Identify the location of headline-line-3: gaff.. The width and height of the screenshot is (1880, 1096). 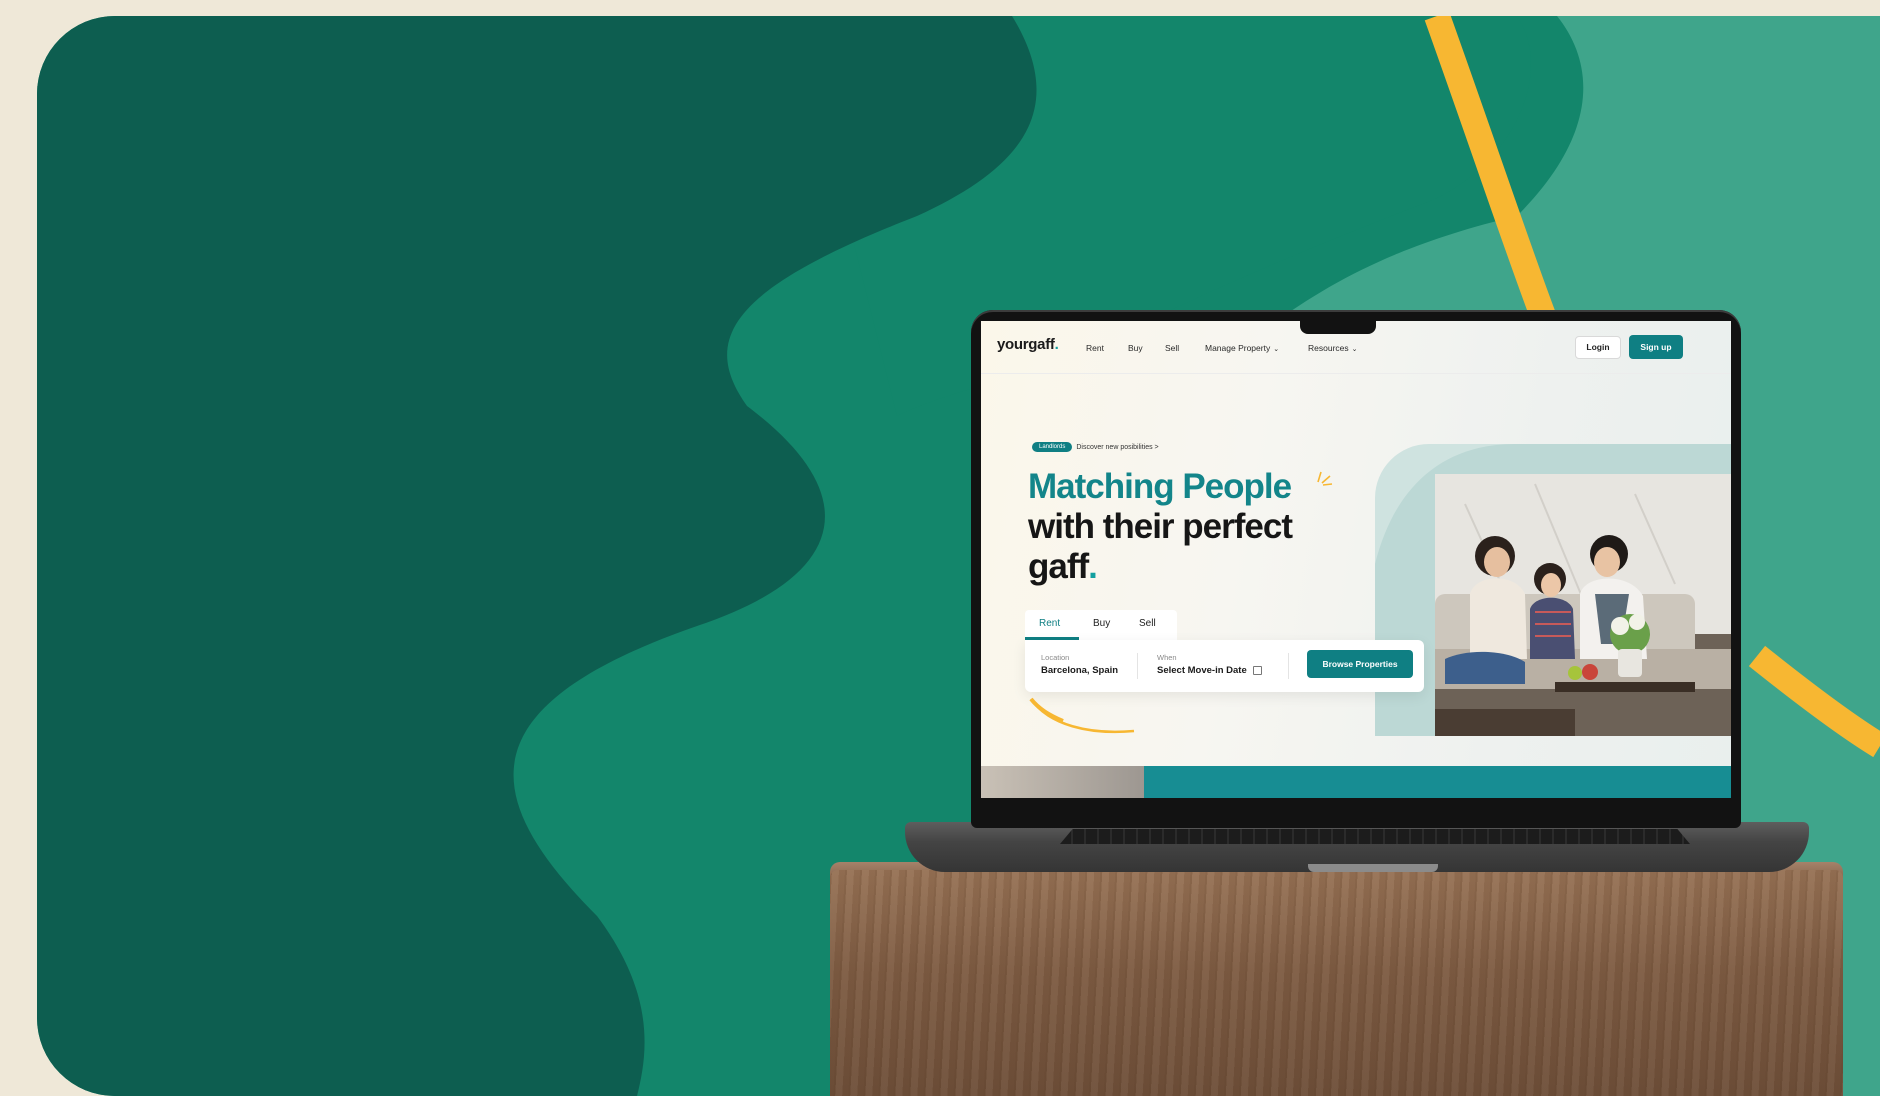
(1160, 567).